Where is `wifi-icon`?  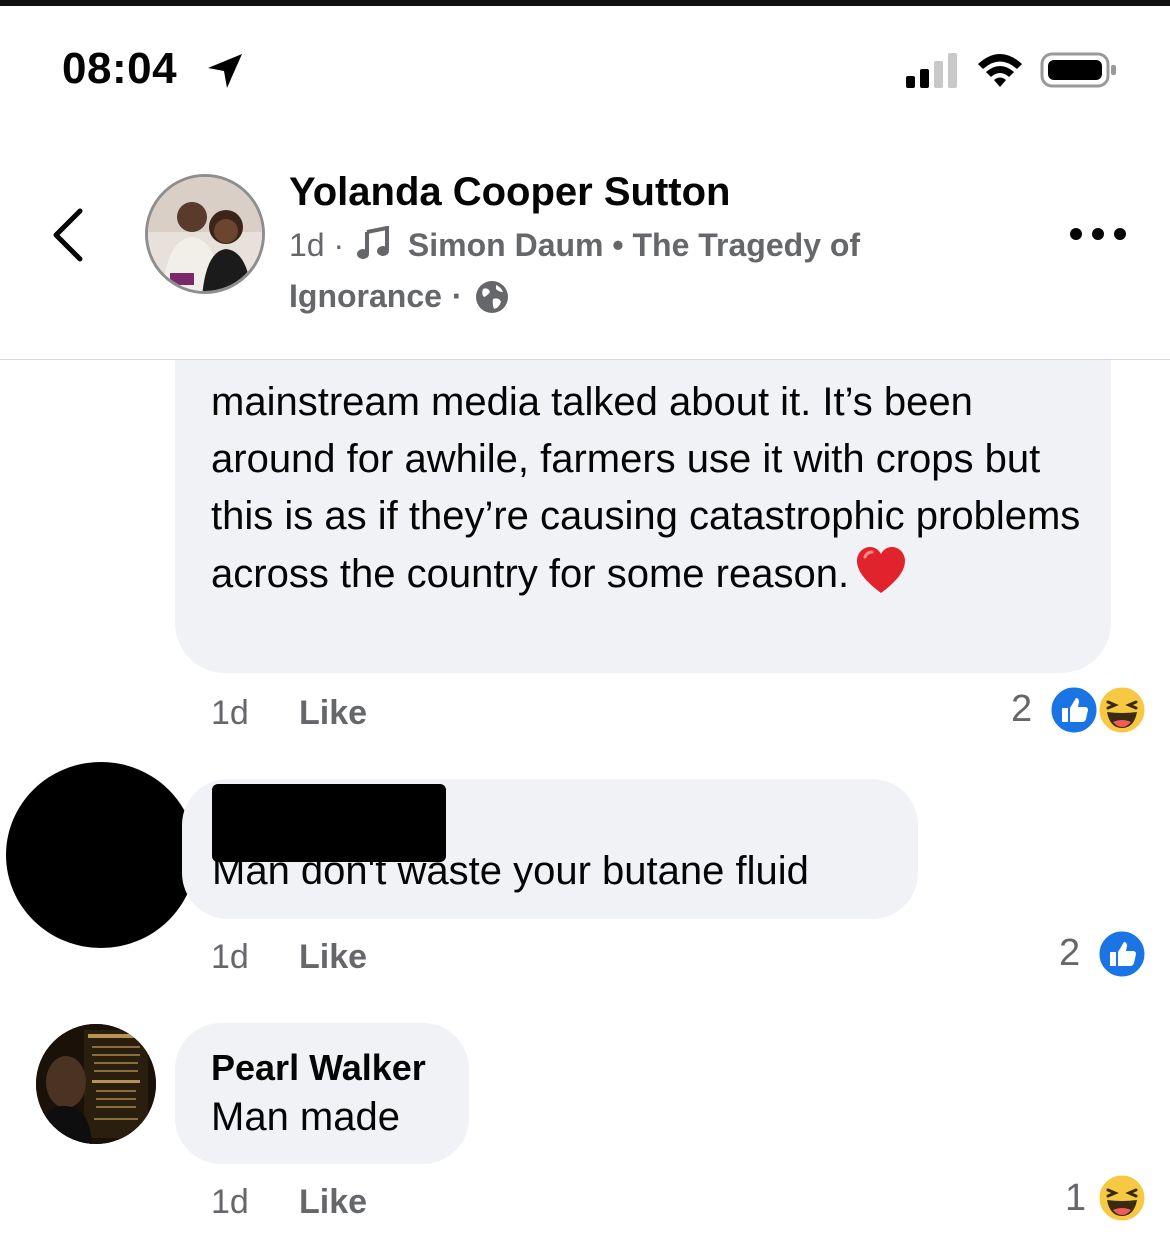
wifi-icon is located at coordinates (1000, 70).